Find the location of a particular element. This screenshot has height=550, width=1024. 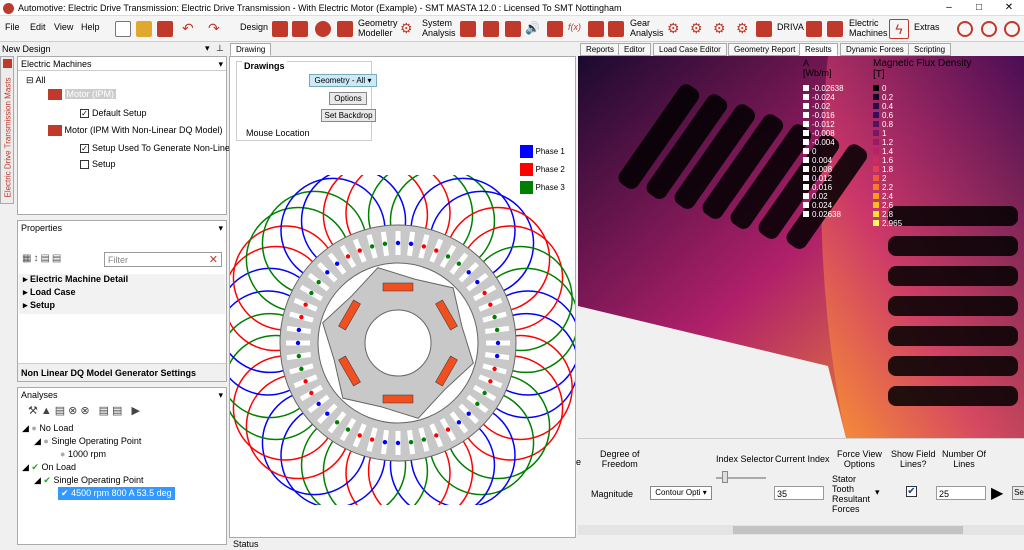

weight-icon is located at coordinates (814, 29).